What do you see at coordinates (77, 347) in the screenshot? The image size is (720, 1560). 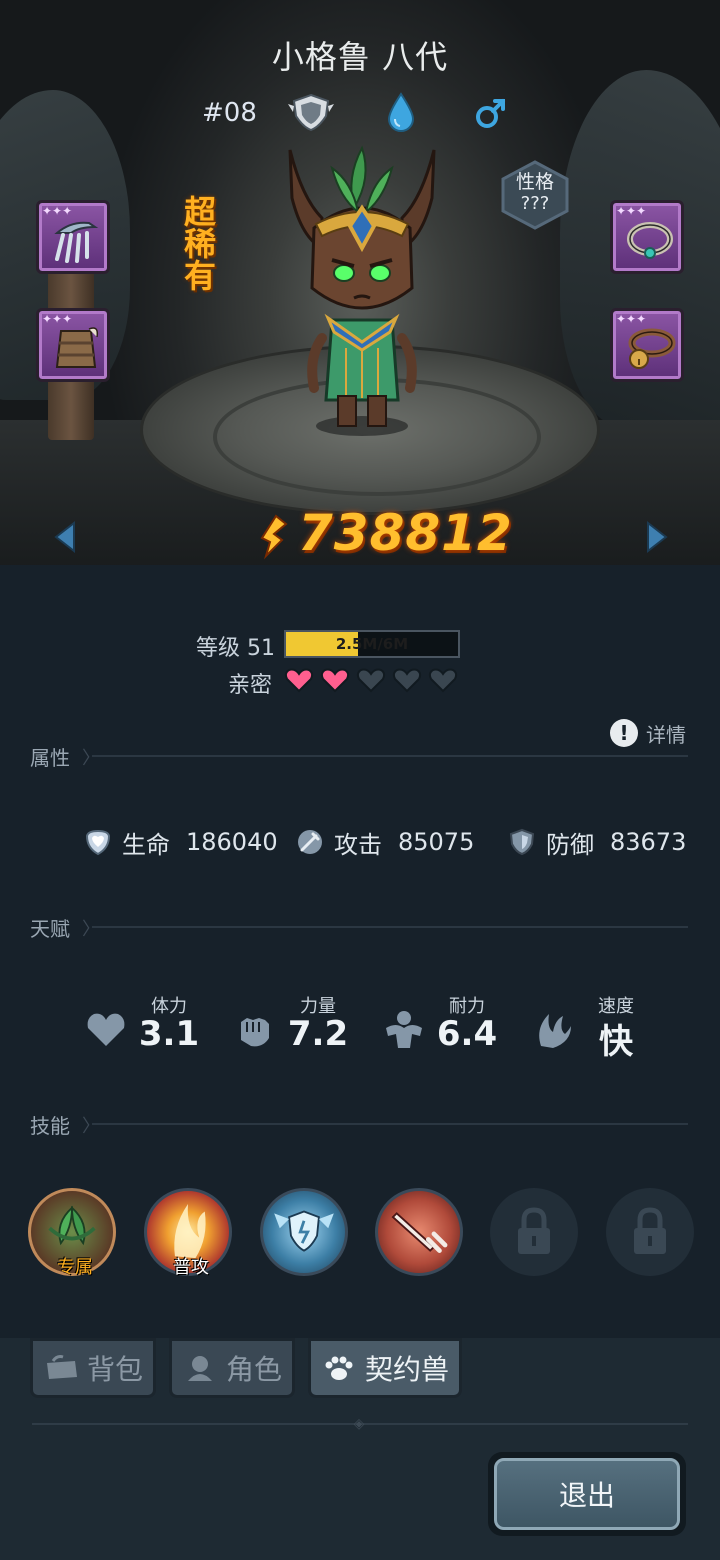 I see `armor-barrel-icon` at bounding box center [77, 347].